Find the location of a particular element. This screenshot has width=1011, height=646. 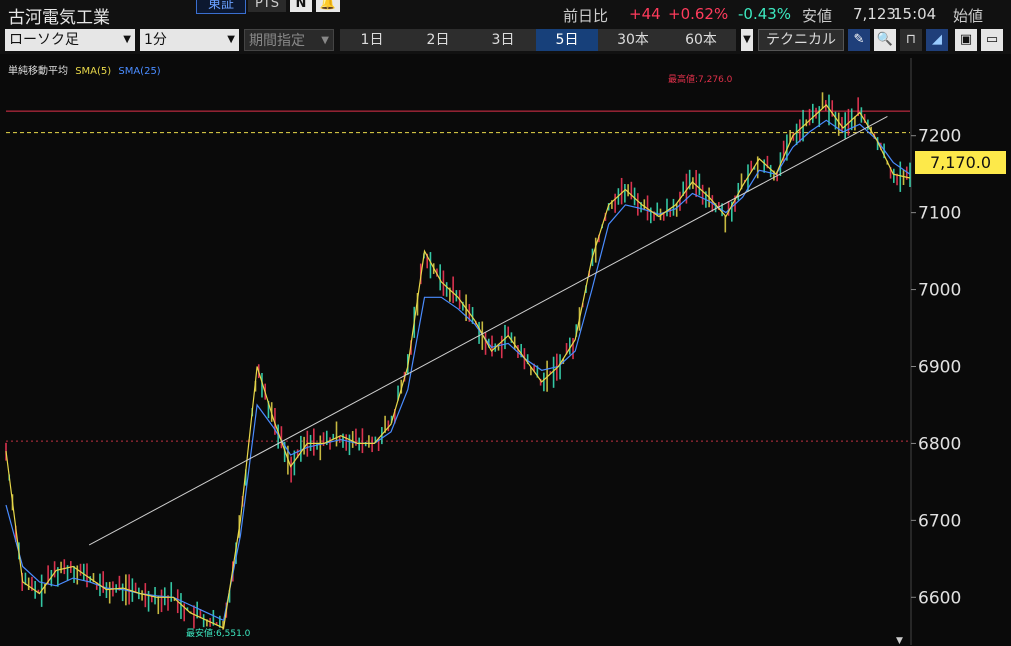

stock-name: 古河電気工業 is located at coordinates (59, 18).